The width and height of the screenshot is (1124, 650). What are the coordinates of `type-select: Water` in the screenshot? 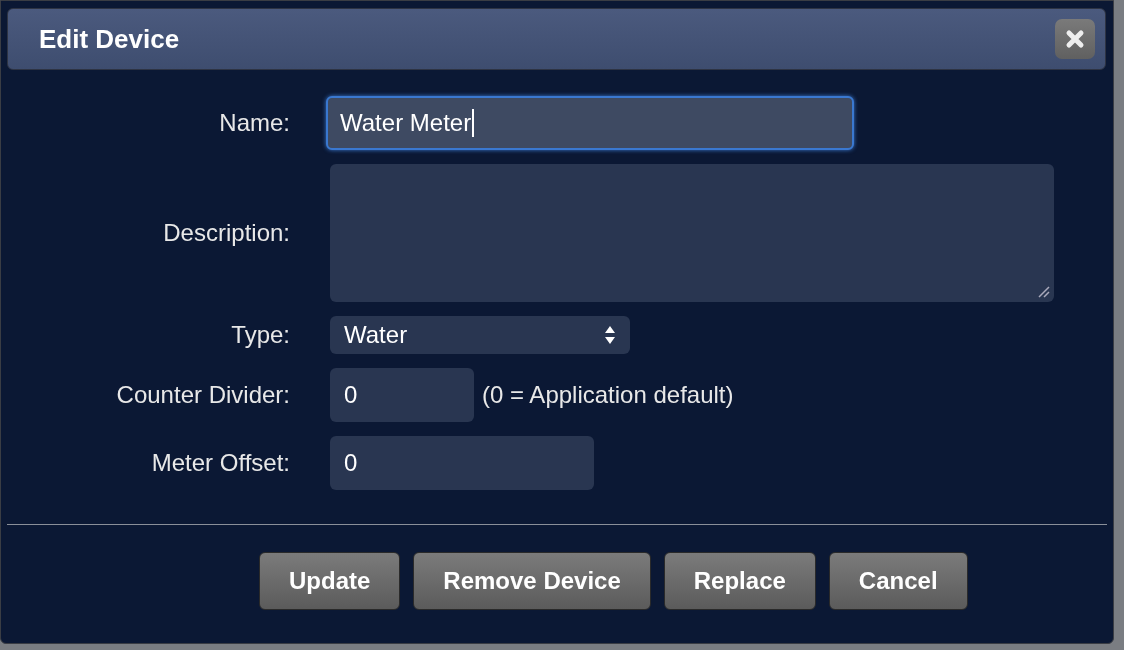 It's located at (480, 335).